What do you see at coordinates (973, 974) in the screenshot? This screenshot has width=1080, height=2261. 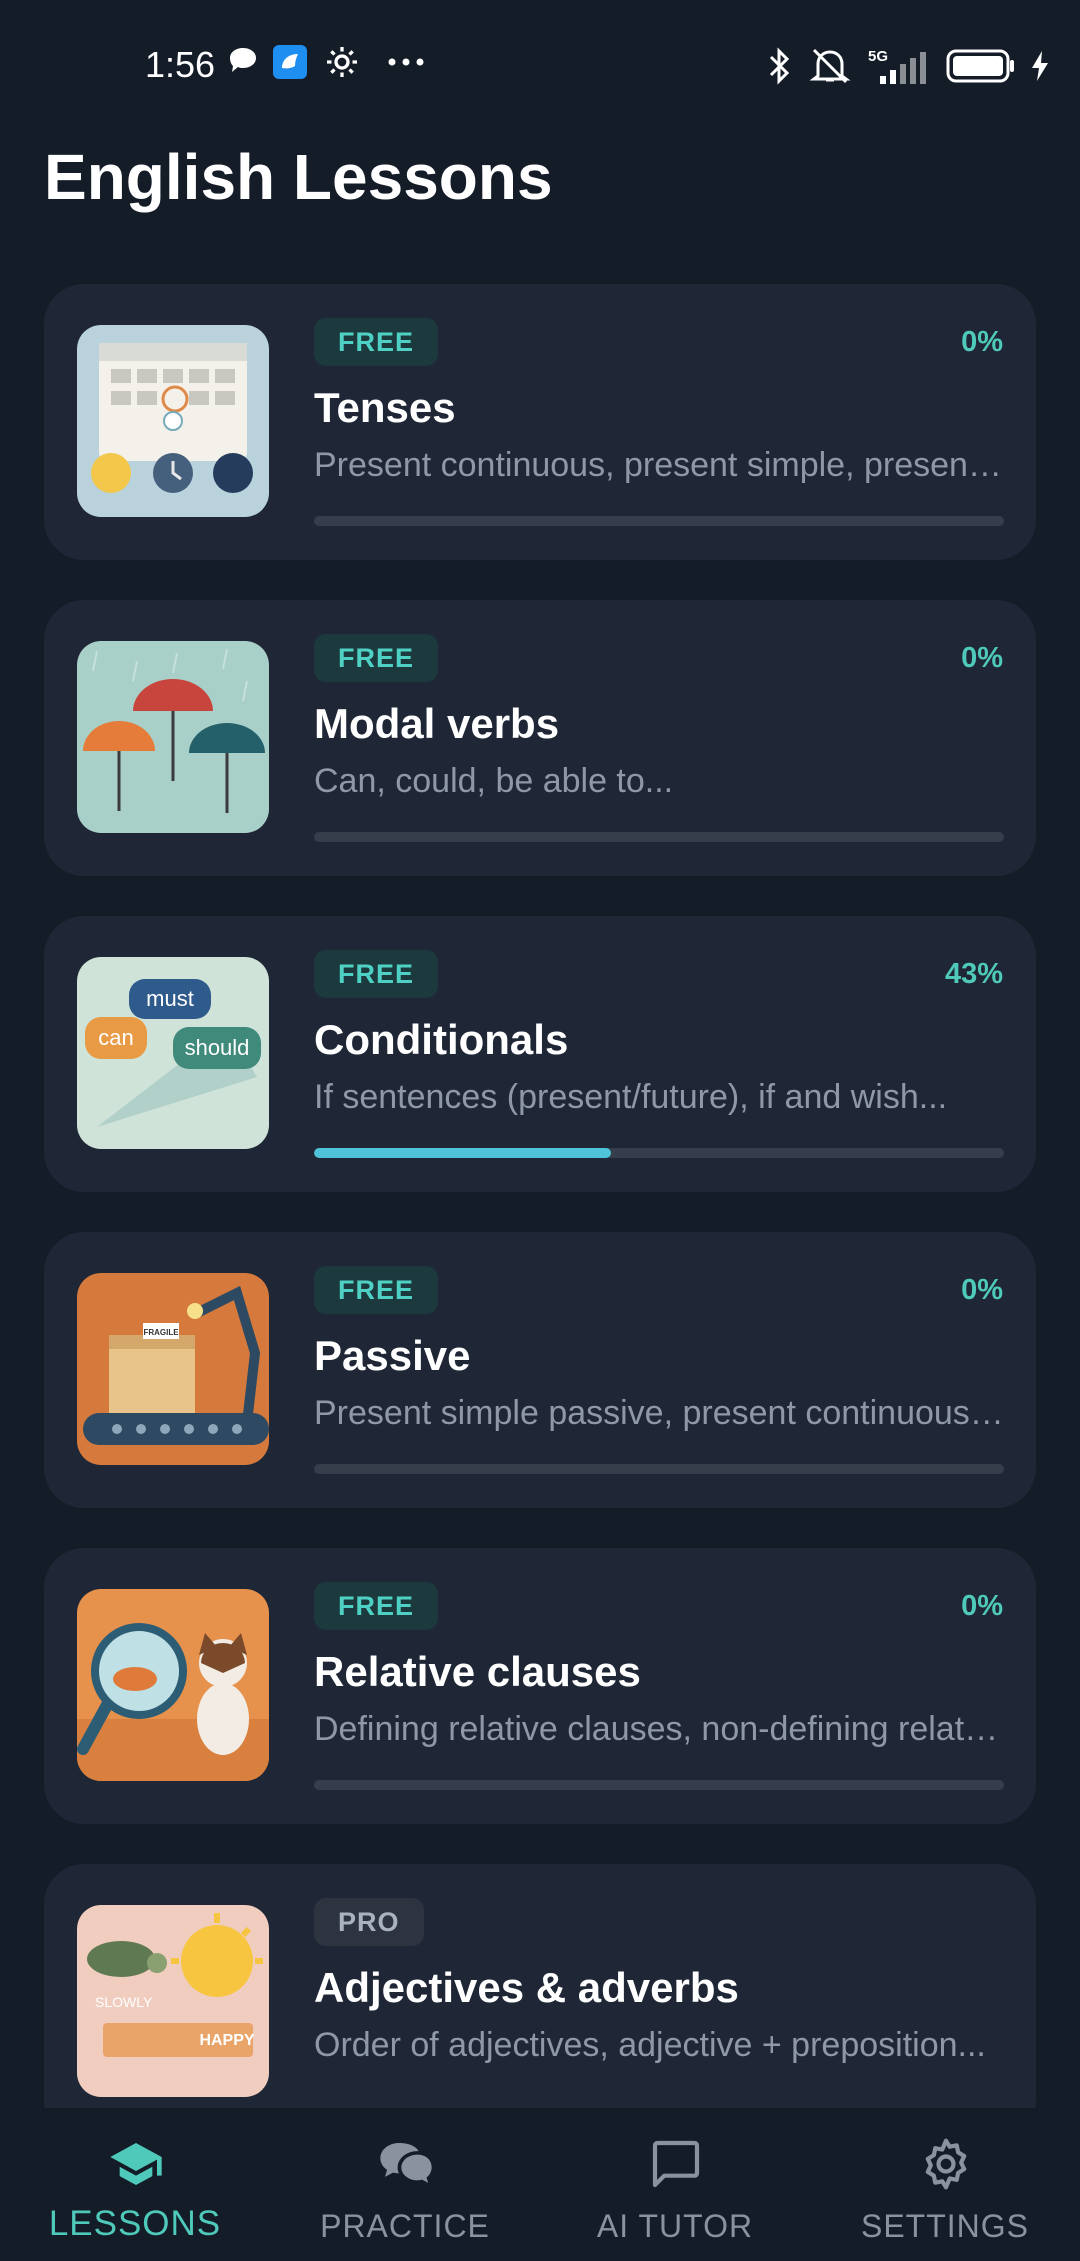 I see `lesson-percent: 43%` at bounding box center [973, 974].